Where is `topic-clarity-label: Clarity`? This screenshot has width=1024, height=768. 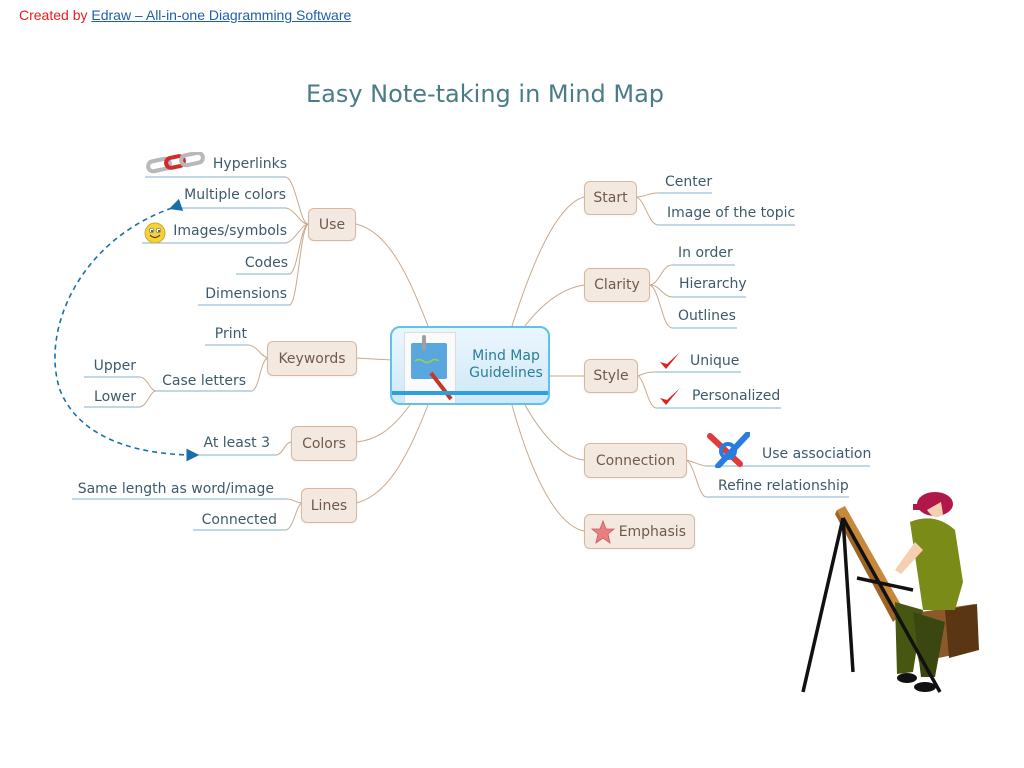
topic-clarity-label: Clarity is located at coordinates (617, 285).